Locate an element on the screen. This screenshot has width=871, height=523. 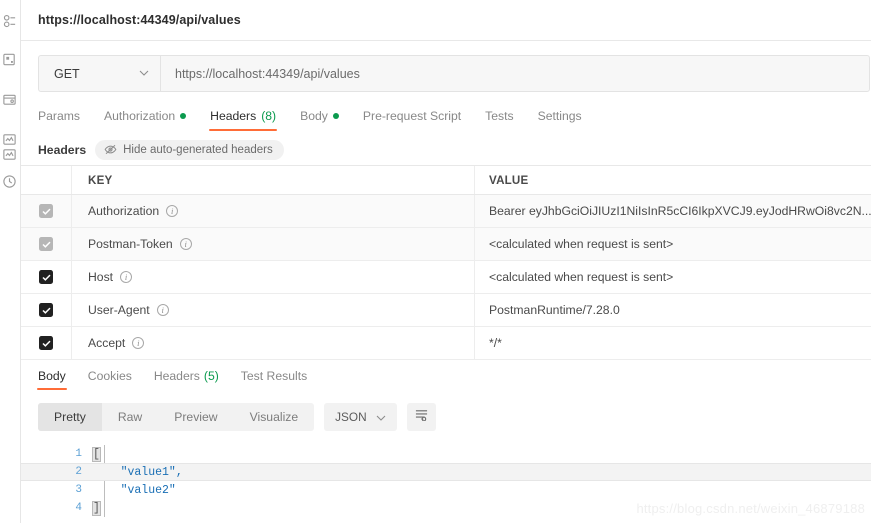
header-value-label: */* is located at coordinates (495, 343).